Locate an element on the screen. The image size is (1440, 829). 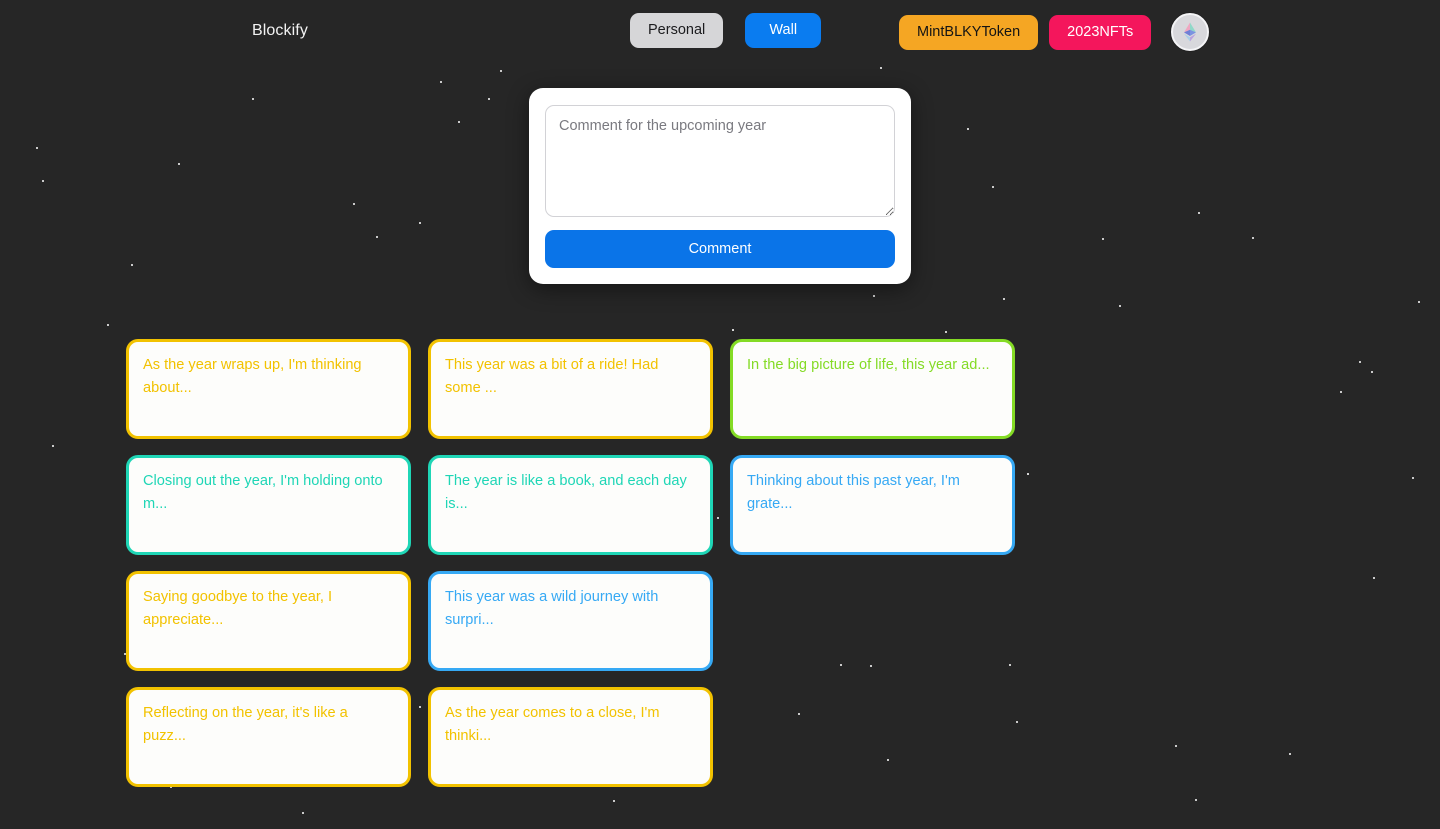
comment-modal: Comment is located at coordinates (720, 186).